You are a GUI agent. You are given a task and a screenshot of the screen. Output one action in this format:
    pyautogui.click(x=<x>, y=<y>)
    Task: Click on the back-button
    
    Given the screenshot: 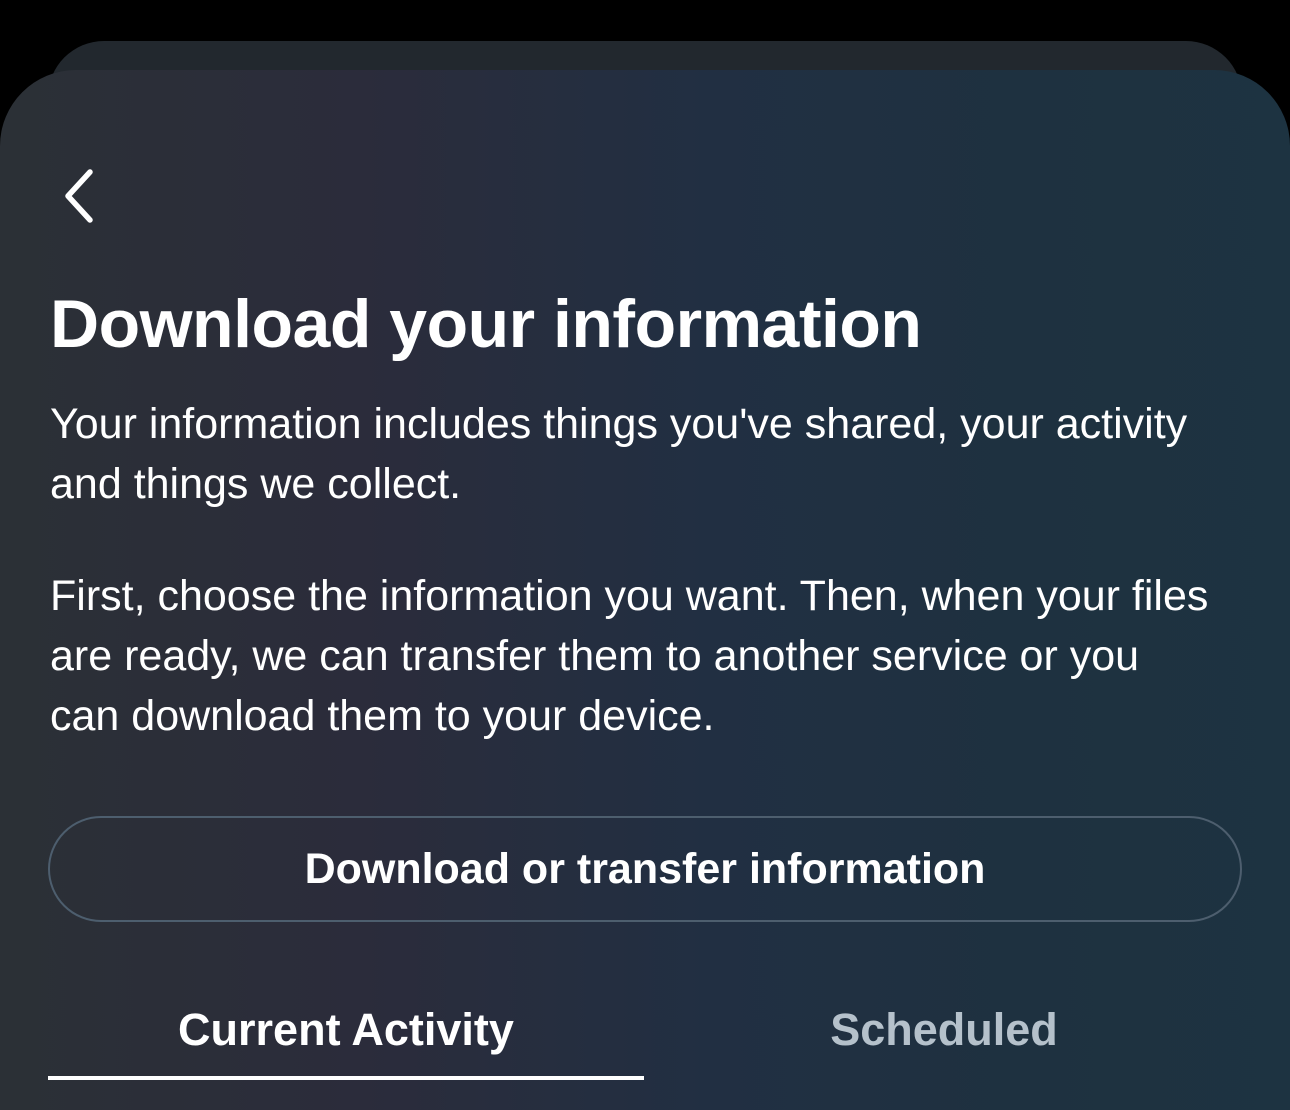 What is the action you would take?
    pyautogui.click(x=78, y=196)
    